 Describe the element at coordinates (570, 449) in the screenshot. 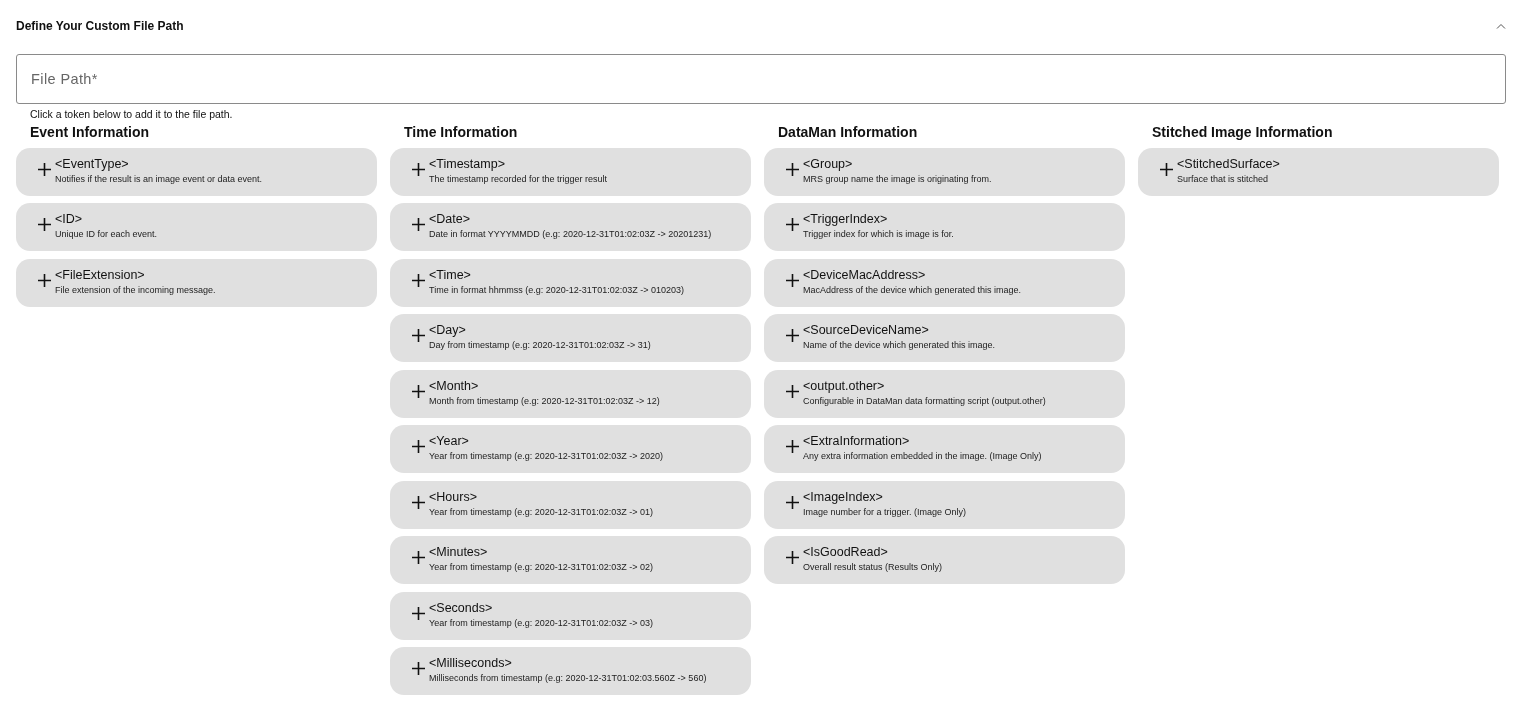

I see `token-button: <Year> Year from timestamp (e.g: 2020-12-31T01:02:03Z -> 2020)` at that location.